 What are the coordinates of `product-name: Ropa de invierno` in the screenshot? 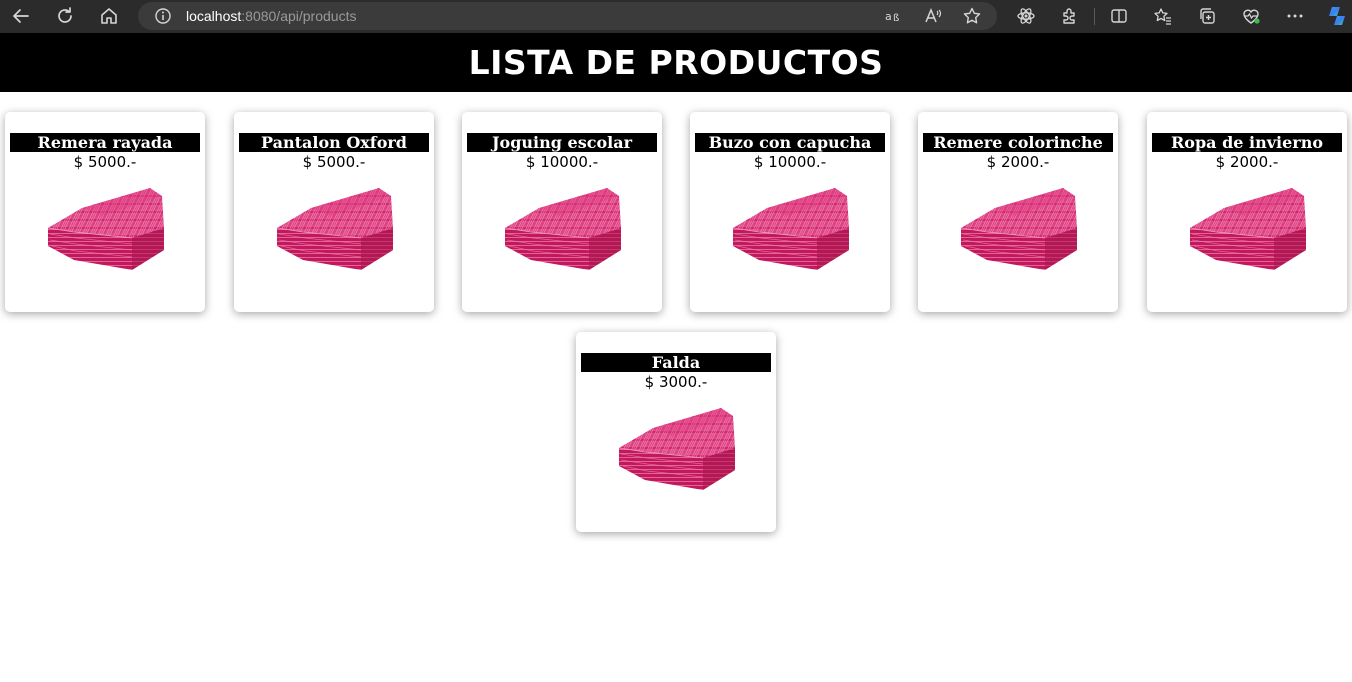 It's located at (1247, 142).